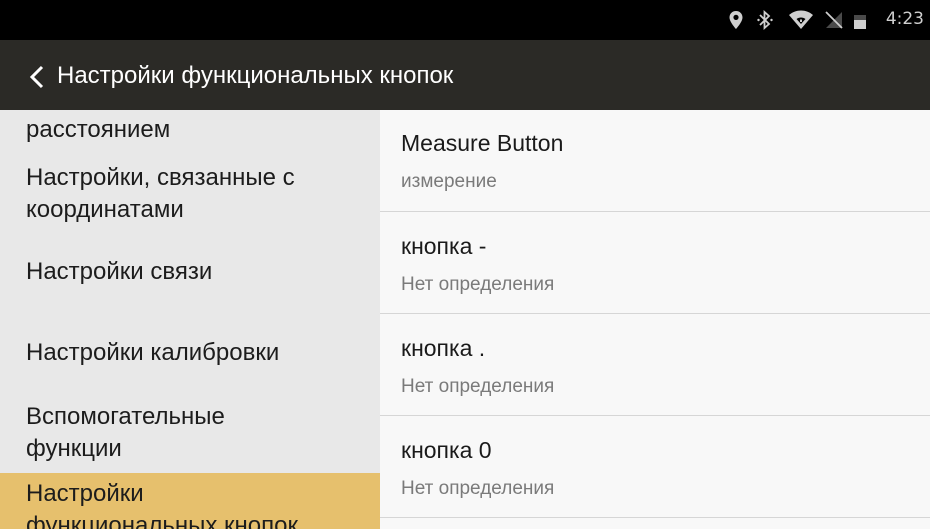 This screenshot has width=930, height=529. What do you see at coordinates (655, 263) in the screenshot?
I see `list-item-button-minus: кнопка - Нет определения` at bounding box center [655, 263].